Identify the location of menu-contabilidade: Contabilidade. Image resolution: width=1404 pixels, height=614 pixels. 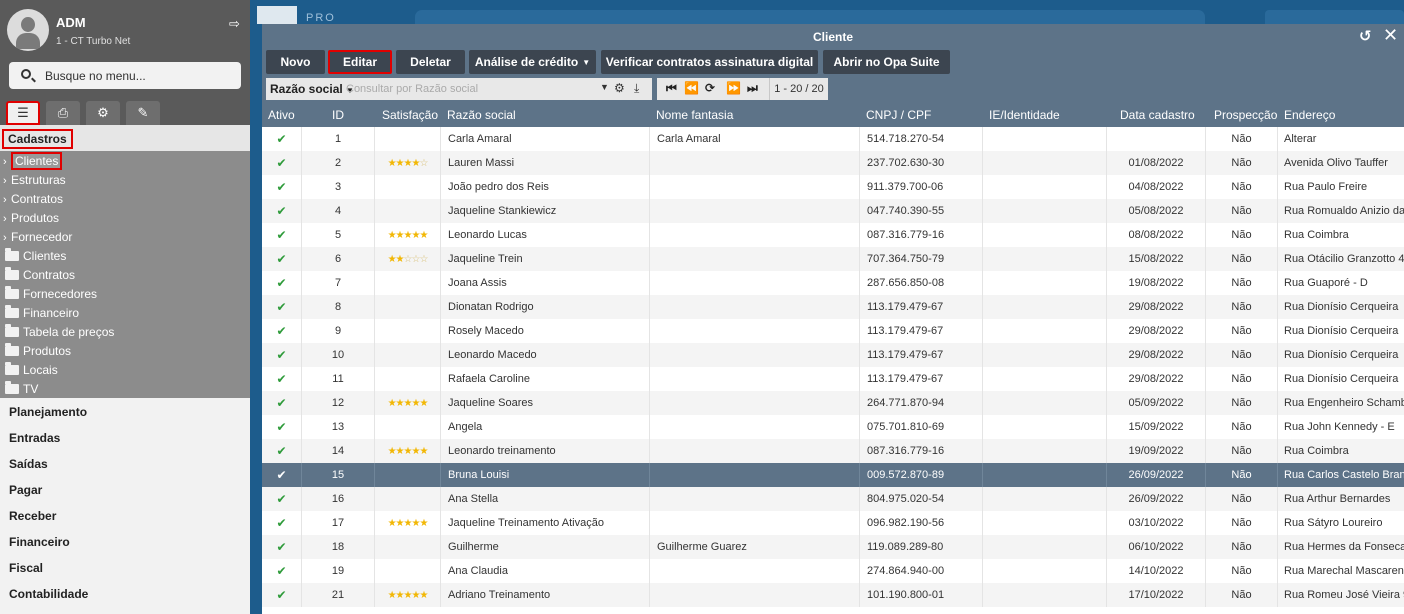
(48, 594).